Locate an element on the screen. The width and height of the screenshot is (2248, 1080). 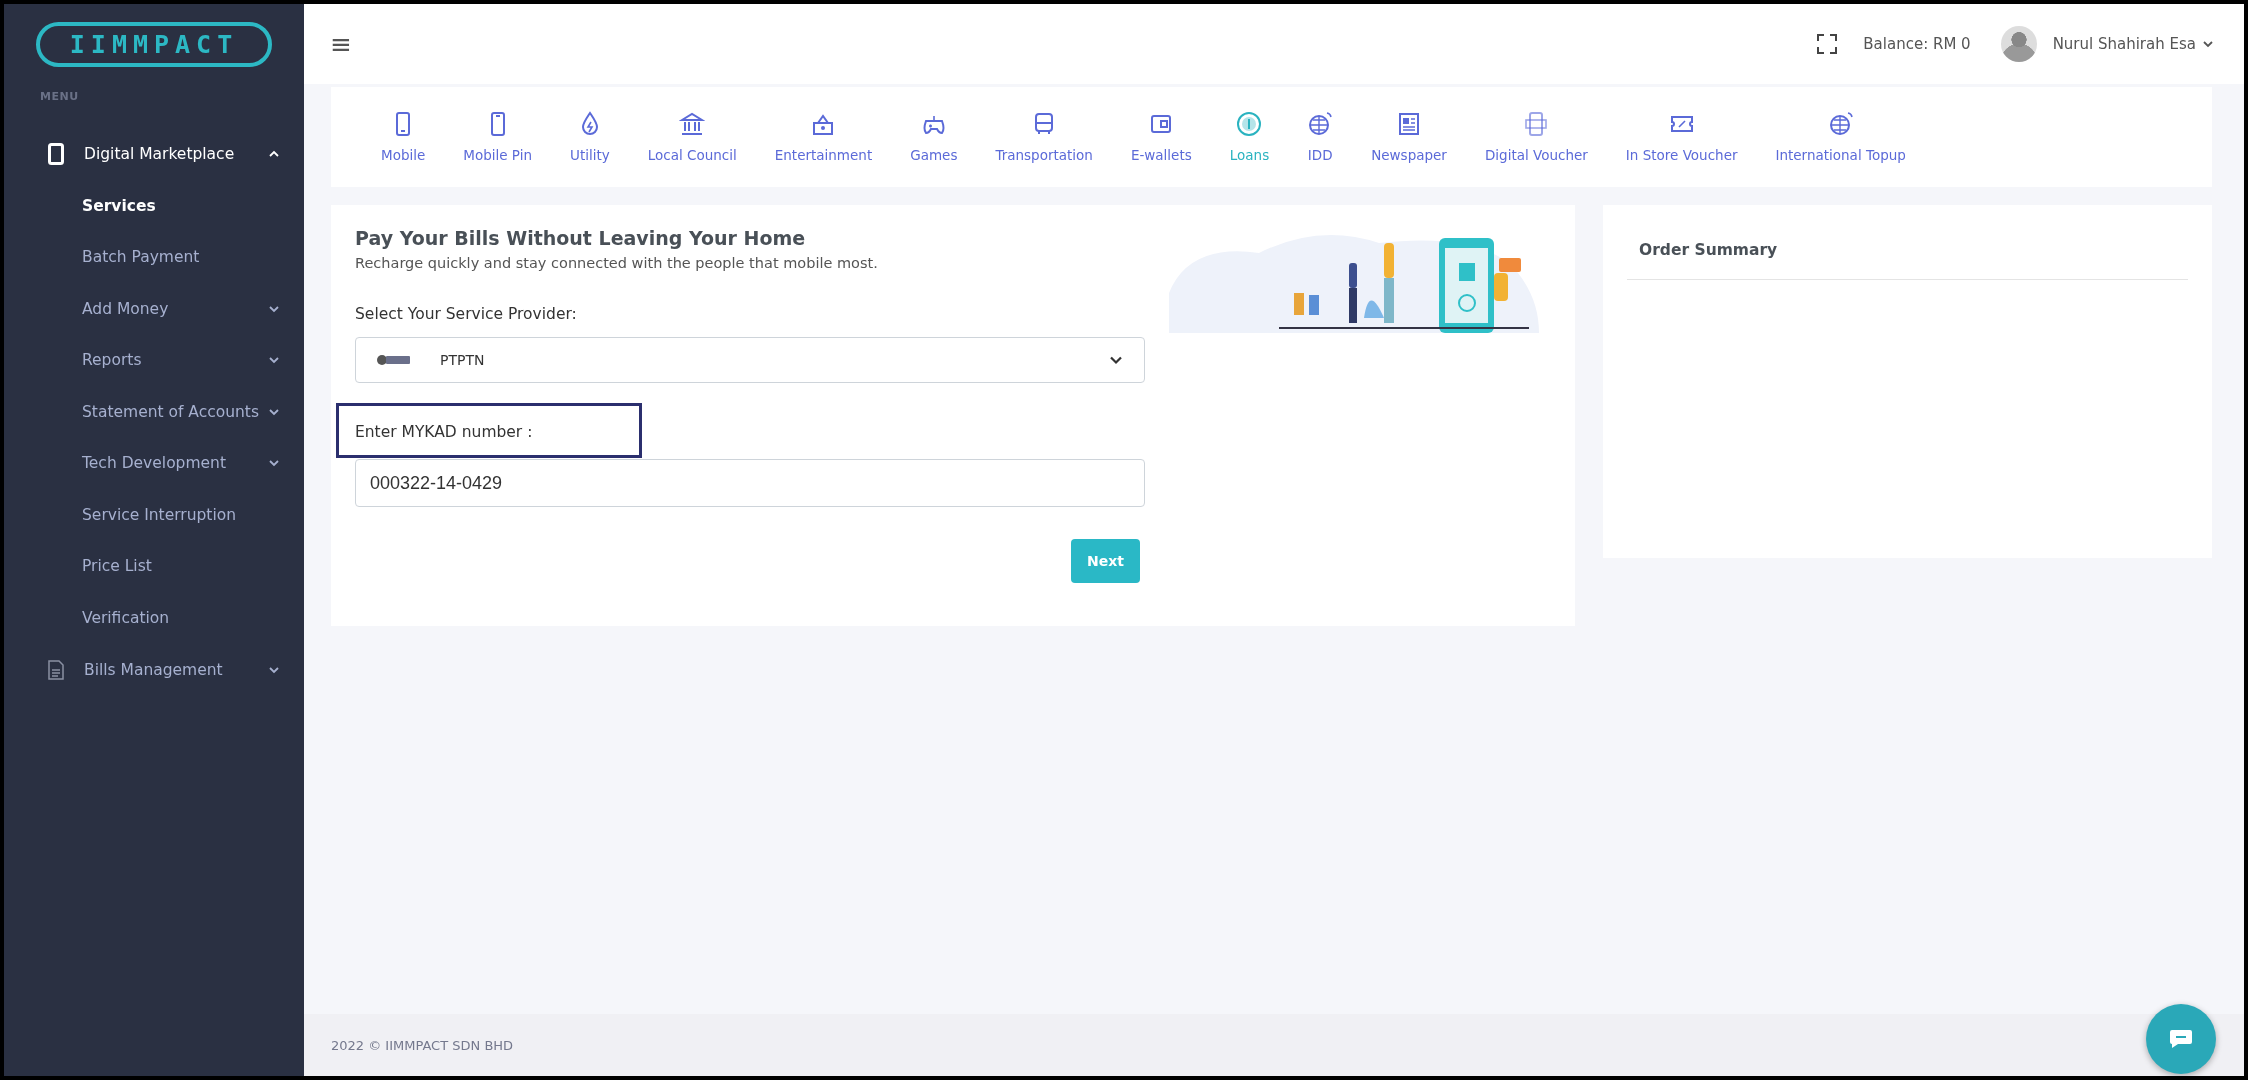
balance-text: Balance: RM 0 is located at coordinates (1917, 44).